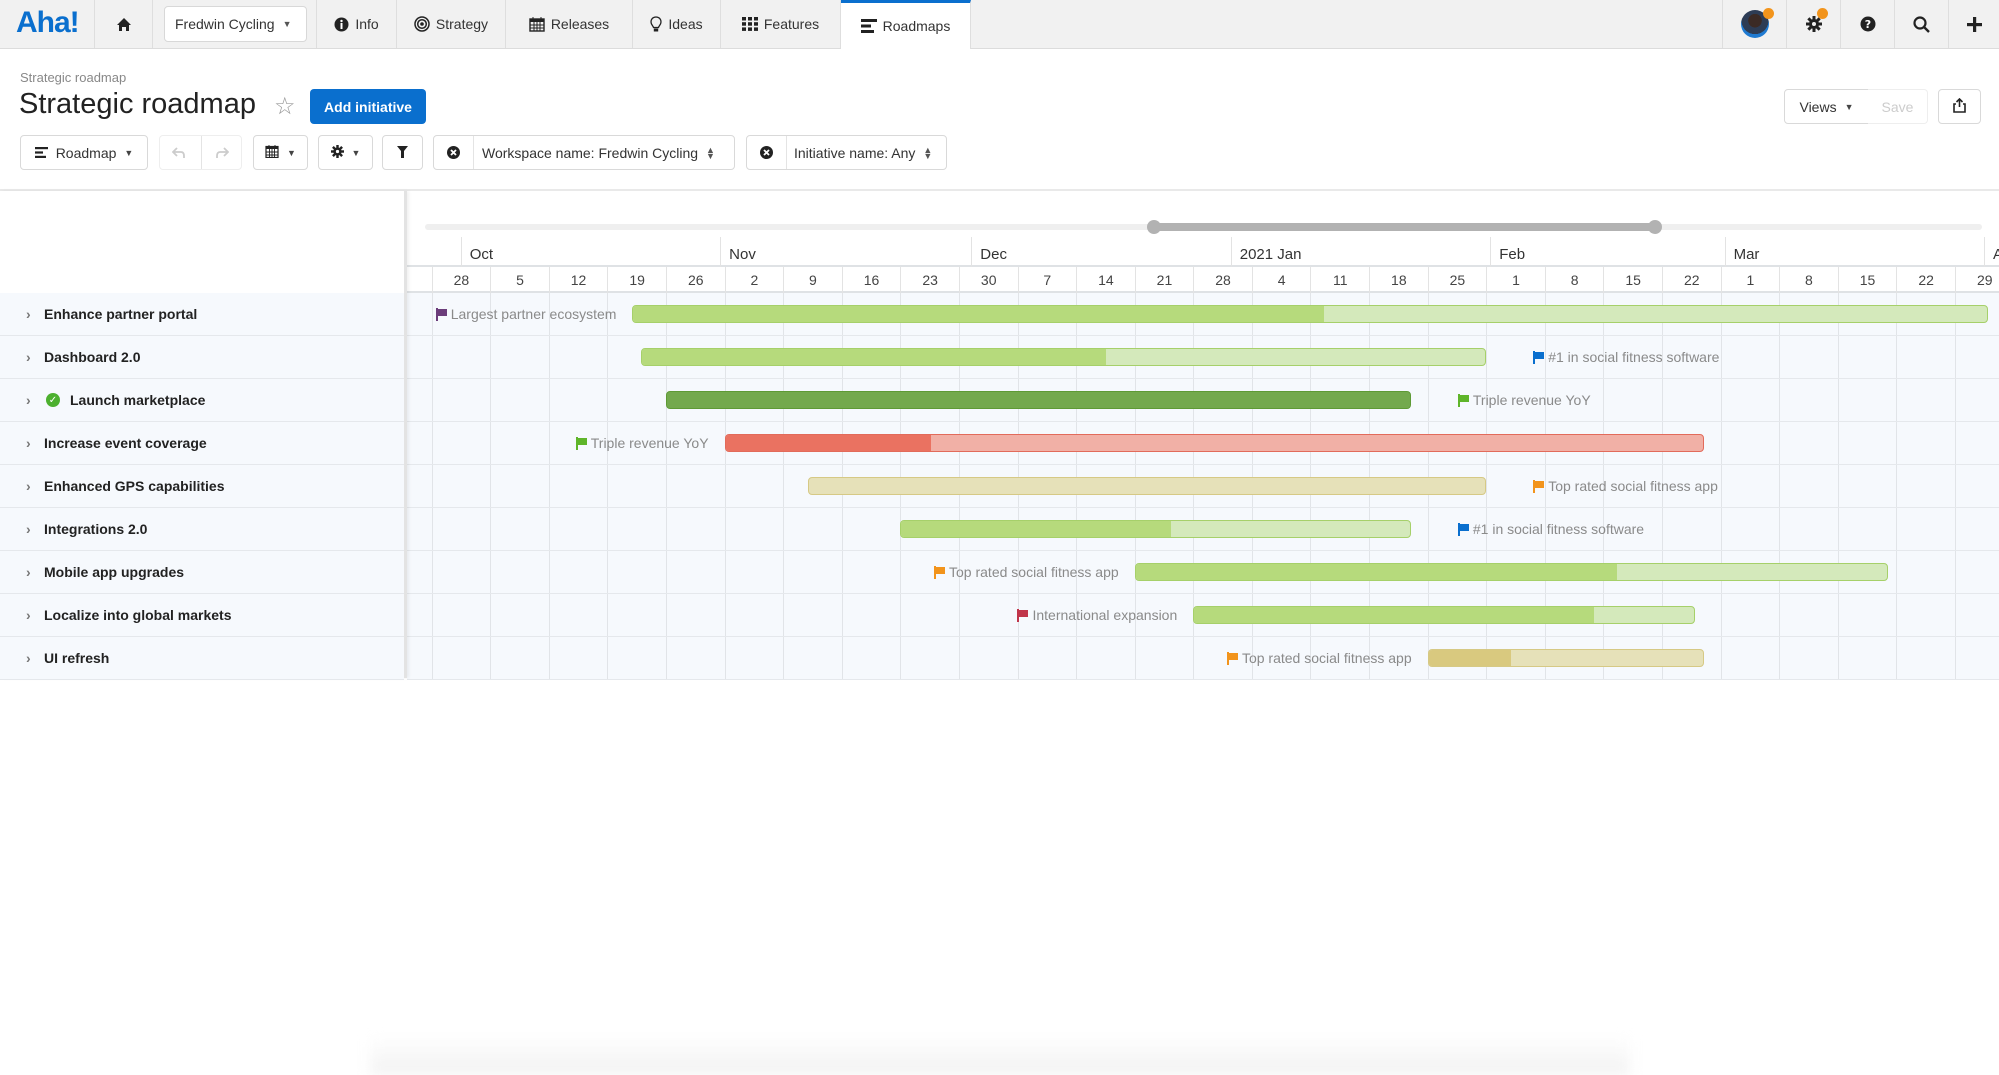 The image size is (1999, 1075). What do you see at coordinates (285, 106) in the screenshot?
I see `favorite-star-icon: ☆` at bounding box center [285, 106].